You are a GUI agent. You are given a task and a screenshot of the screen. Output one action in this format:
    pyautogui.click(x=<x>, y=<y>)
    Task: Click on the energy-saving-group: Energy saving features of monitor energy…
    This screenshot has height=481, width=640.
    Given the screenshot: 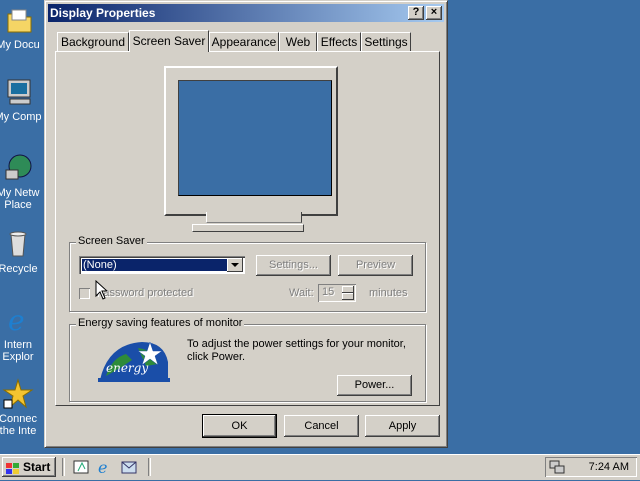 What is the action you would take?
    pyautogui.click(x=247, y=359)
    